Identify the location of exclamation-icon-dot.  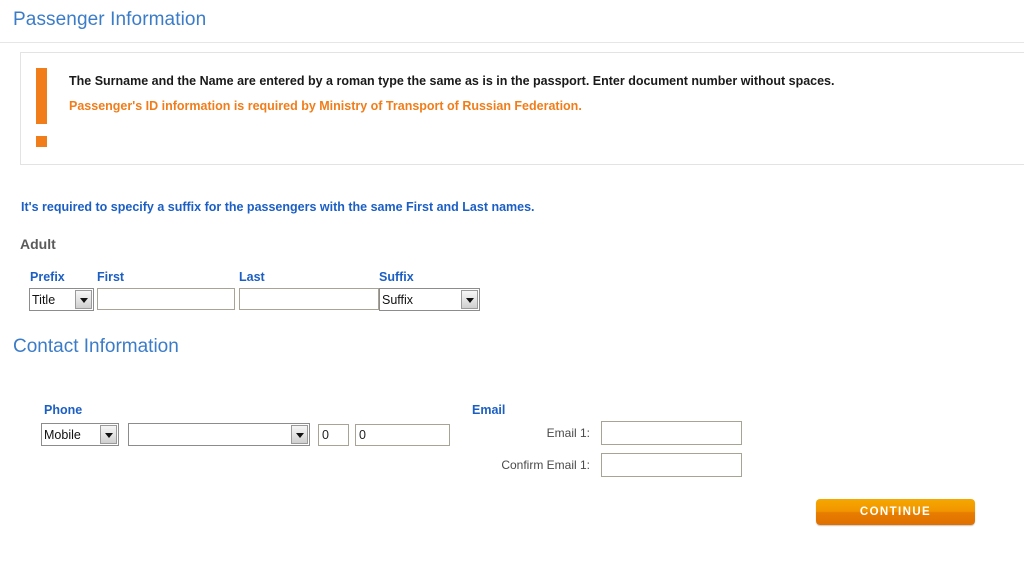
(41, 141).